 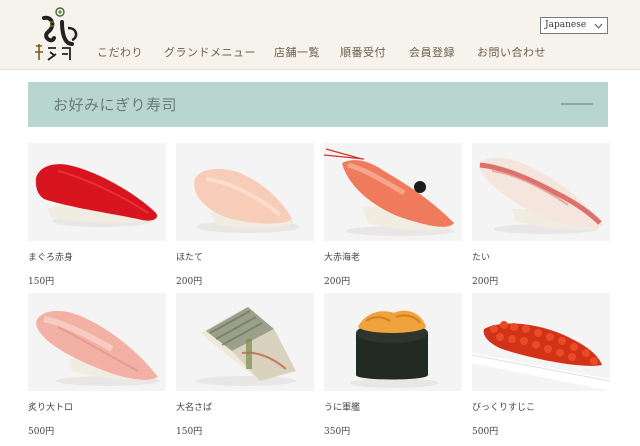 I want to click on menu-item-name: びっくりすじこ, so click(x=504, y=408).